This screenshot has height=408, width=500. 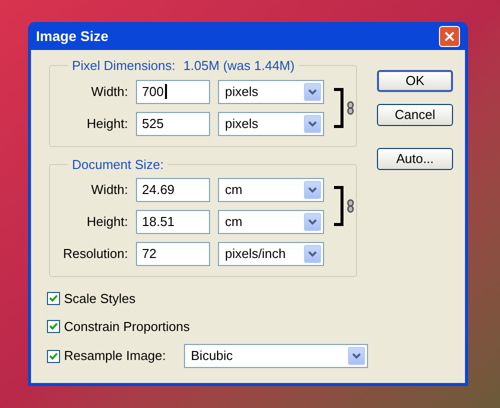 I want to click on option-label: Resample Image:, so click(x=115, y=356).